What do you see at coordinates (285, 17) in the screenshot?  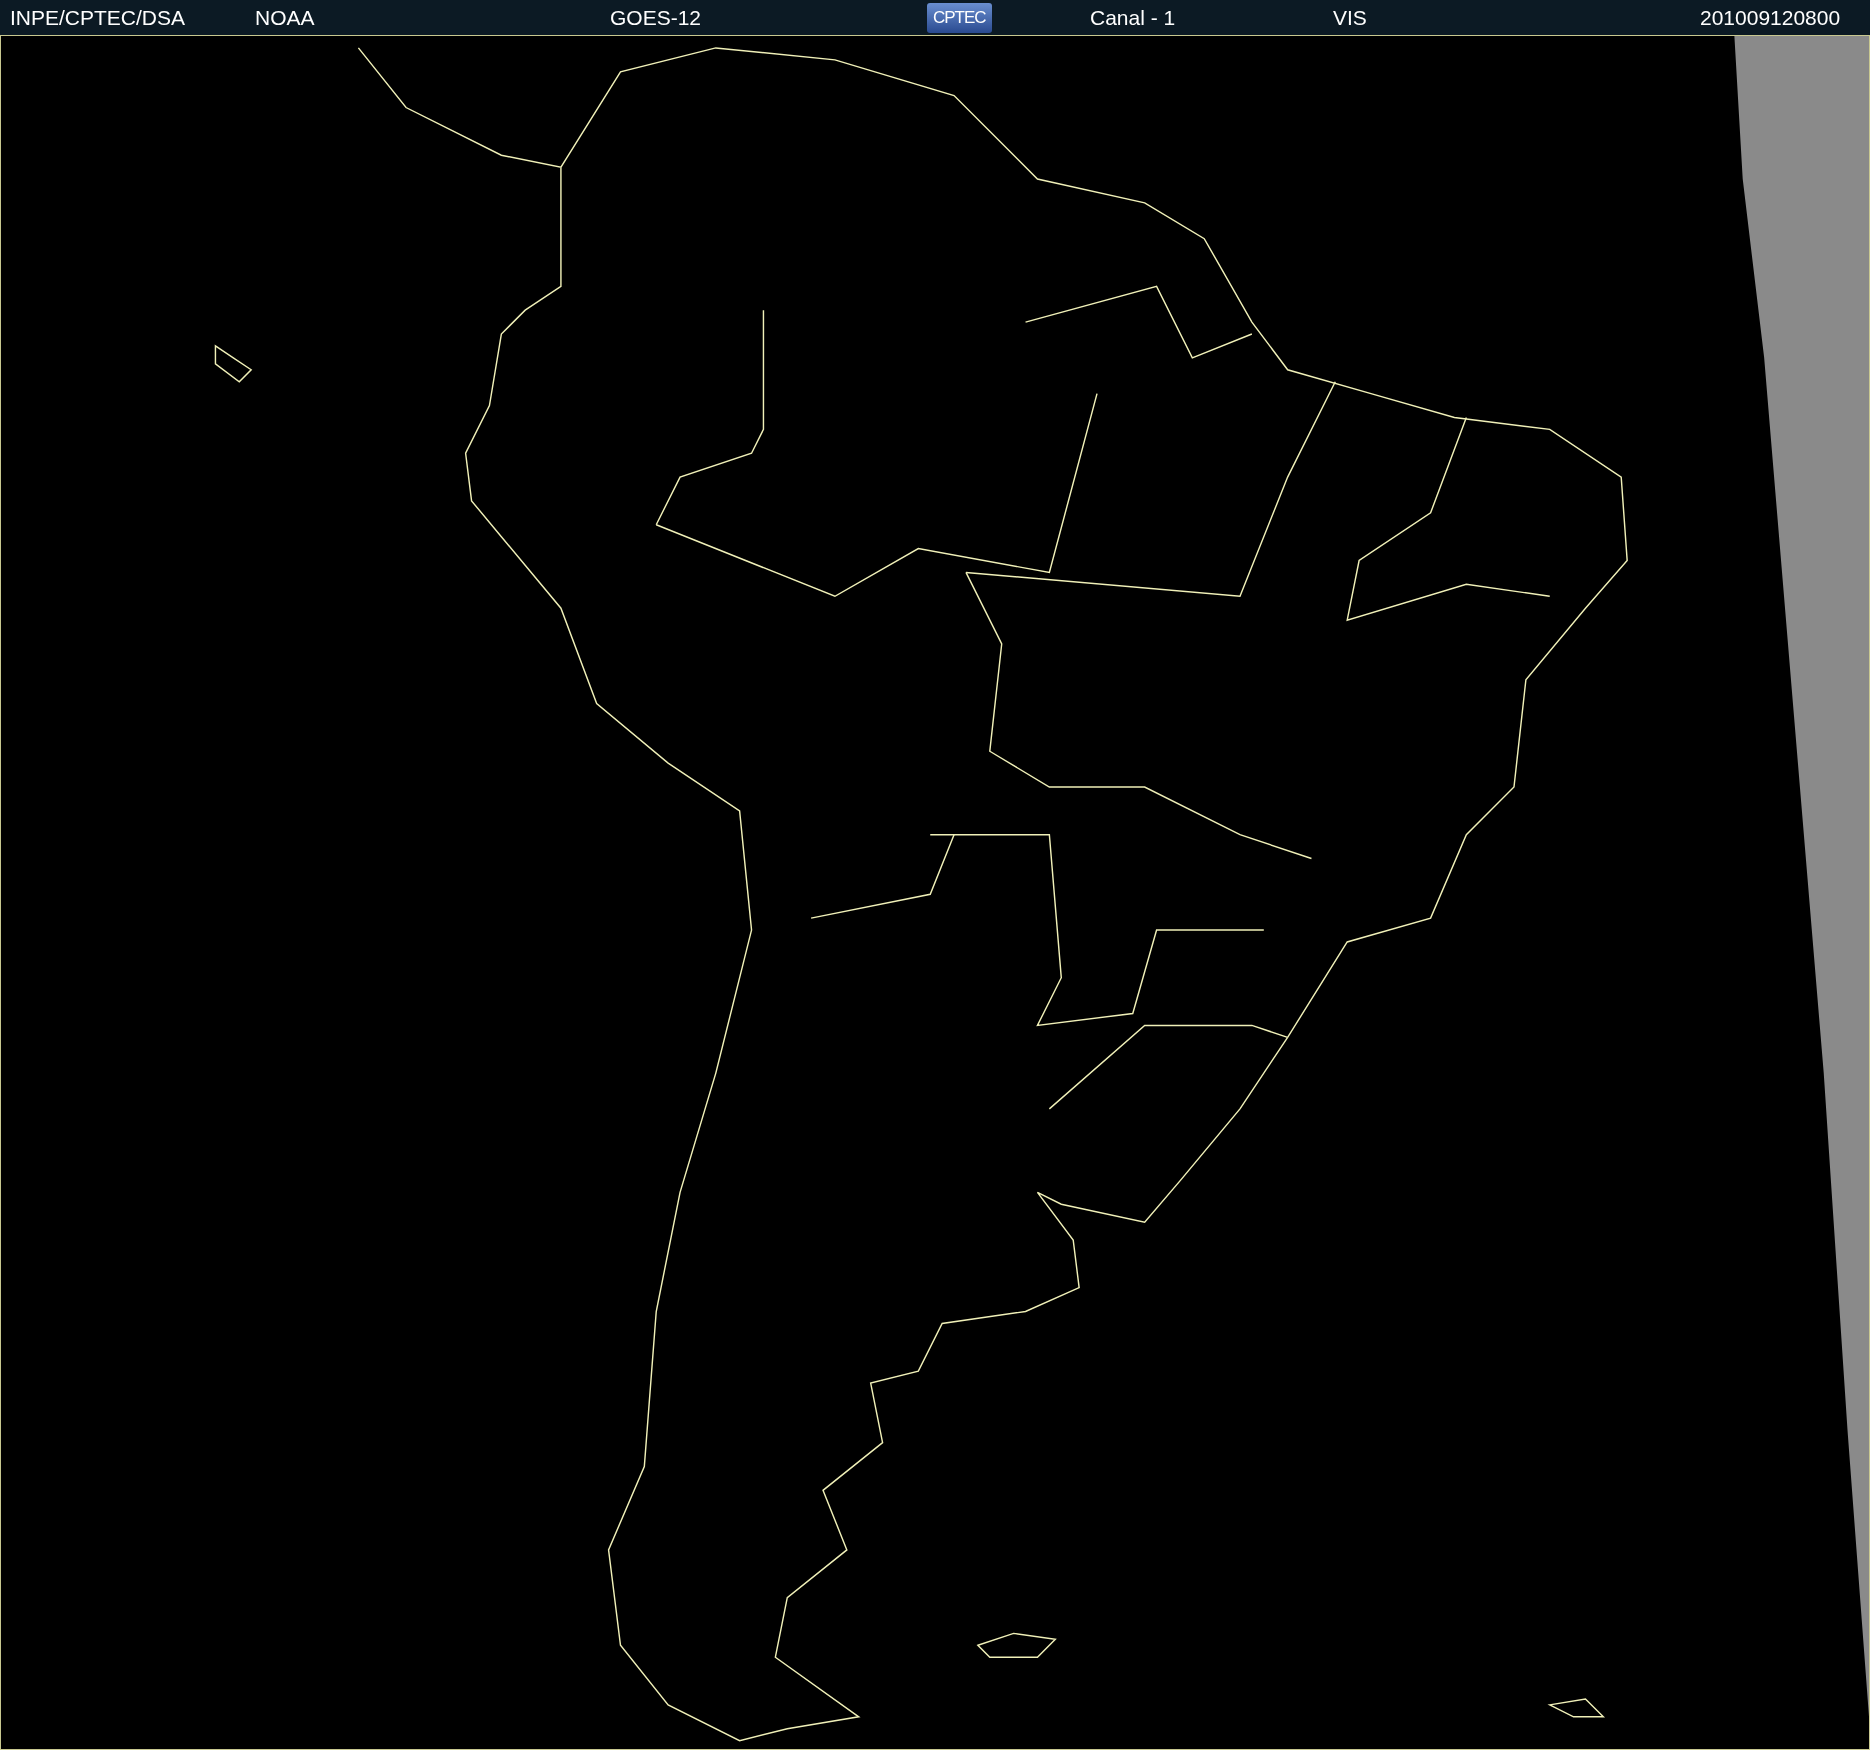 I see `header-label: NOAA` at bounding box center [285, 17].